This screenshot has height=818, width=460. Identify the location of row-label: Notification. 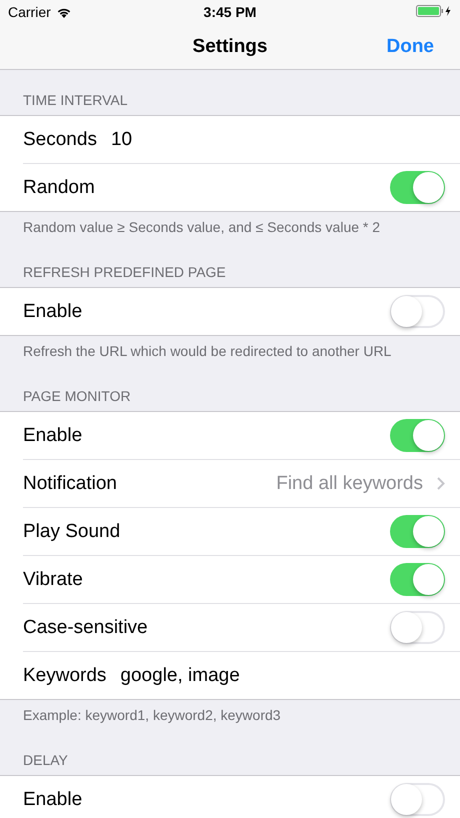
(70, 483).